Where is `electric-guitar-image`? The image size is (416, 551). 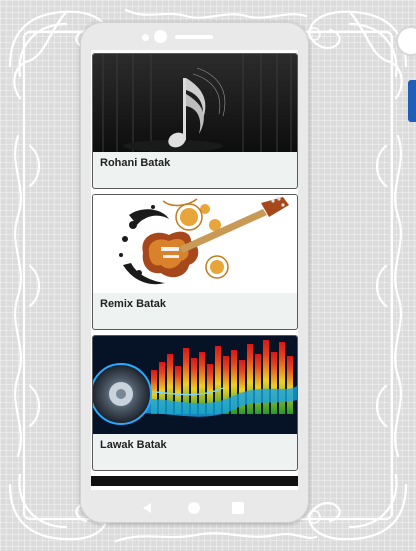
electric-guitar-image is located at coordinates (195, 244).